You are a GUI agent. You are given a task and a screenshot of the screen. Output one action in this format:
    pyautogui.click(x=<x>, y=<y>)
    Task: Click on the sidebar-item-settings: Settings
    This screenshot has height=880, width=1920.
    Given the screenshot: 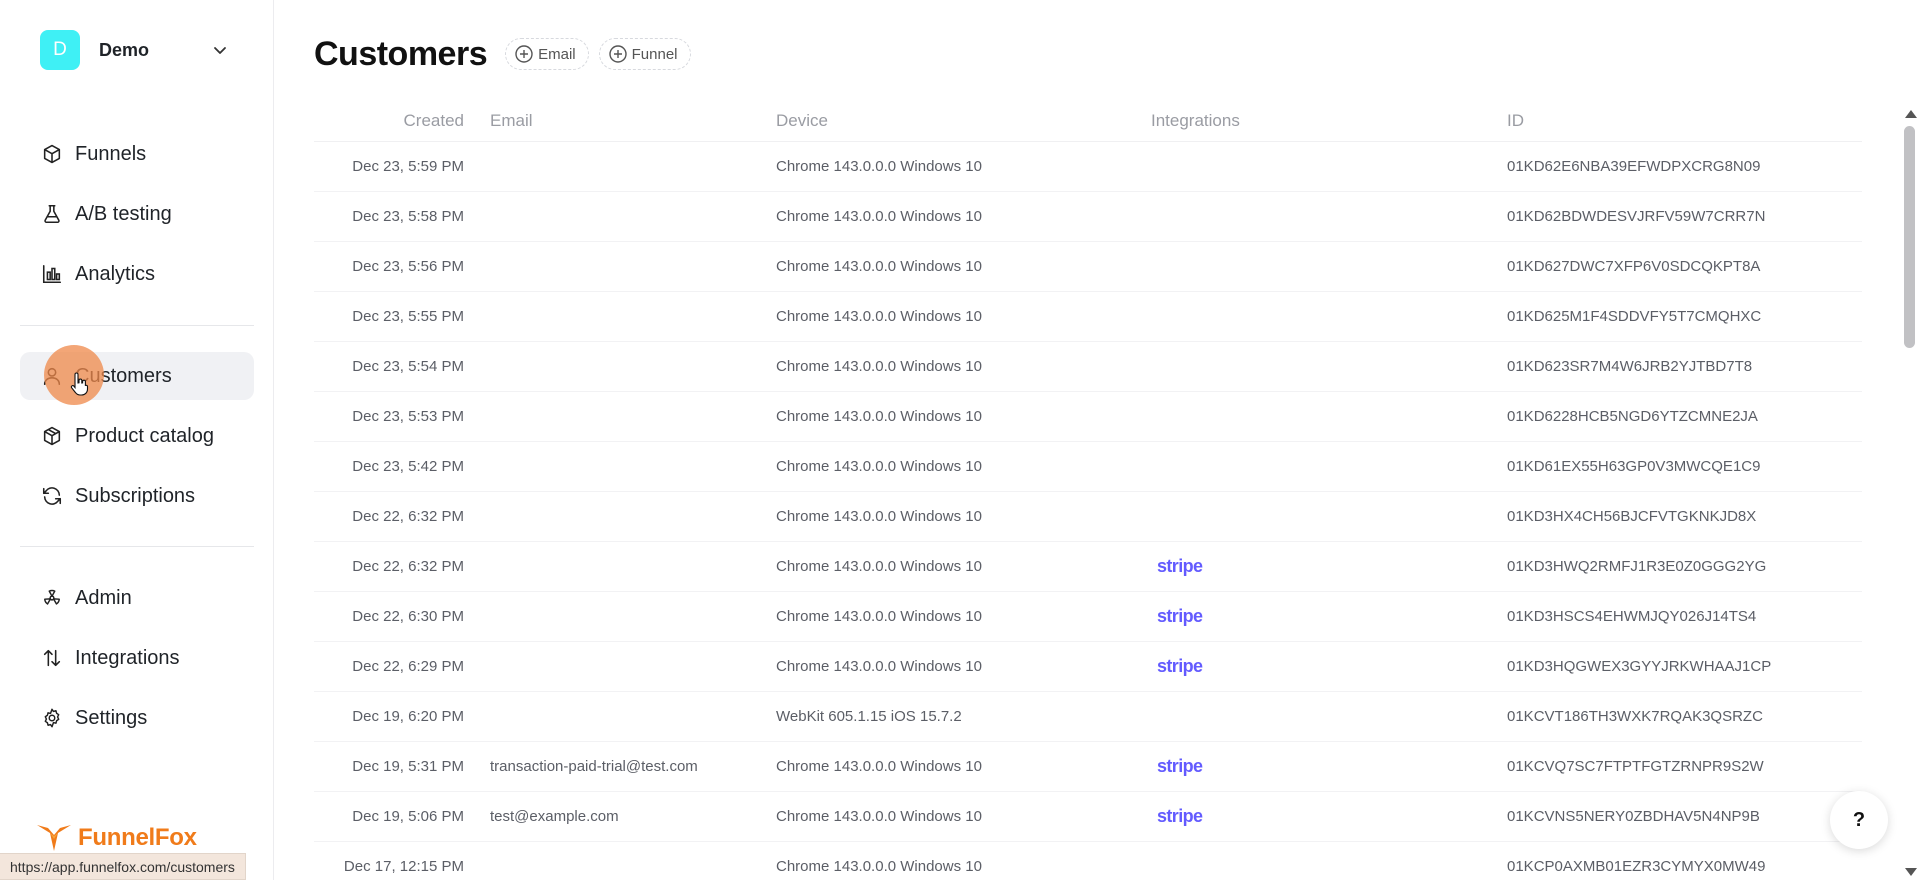 What is the action you would take?
    pyautogui.click(x=137, y=718)
    